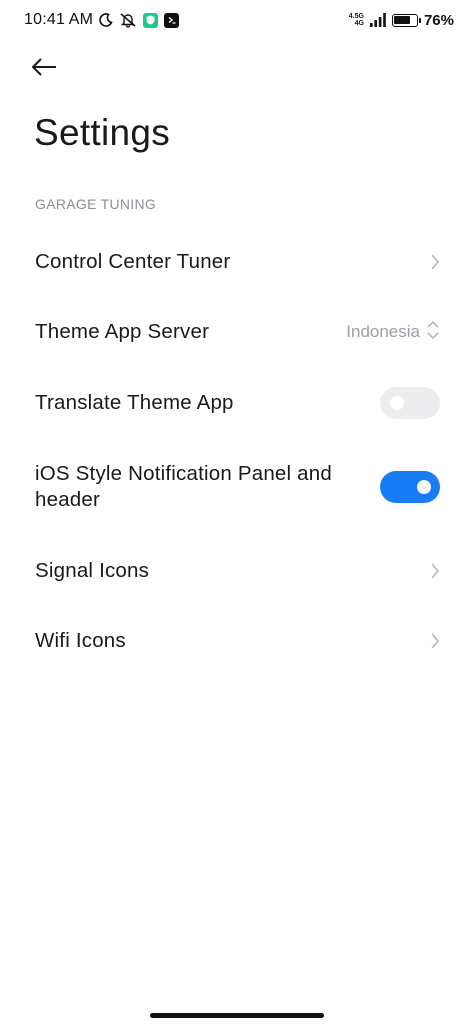  I want to click on back-button, so click(48, 69).